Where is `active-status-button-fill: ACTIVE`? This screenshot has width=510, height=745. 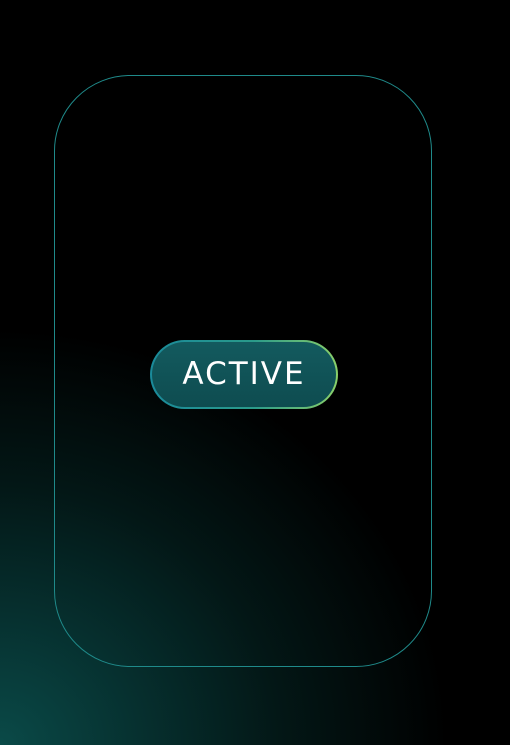
active-status-button-fill: ACTIVE is located at coordinates (244, 374).